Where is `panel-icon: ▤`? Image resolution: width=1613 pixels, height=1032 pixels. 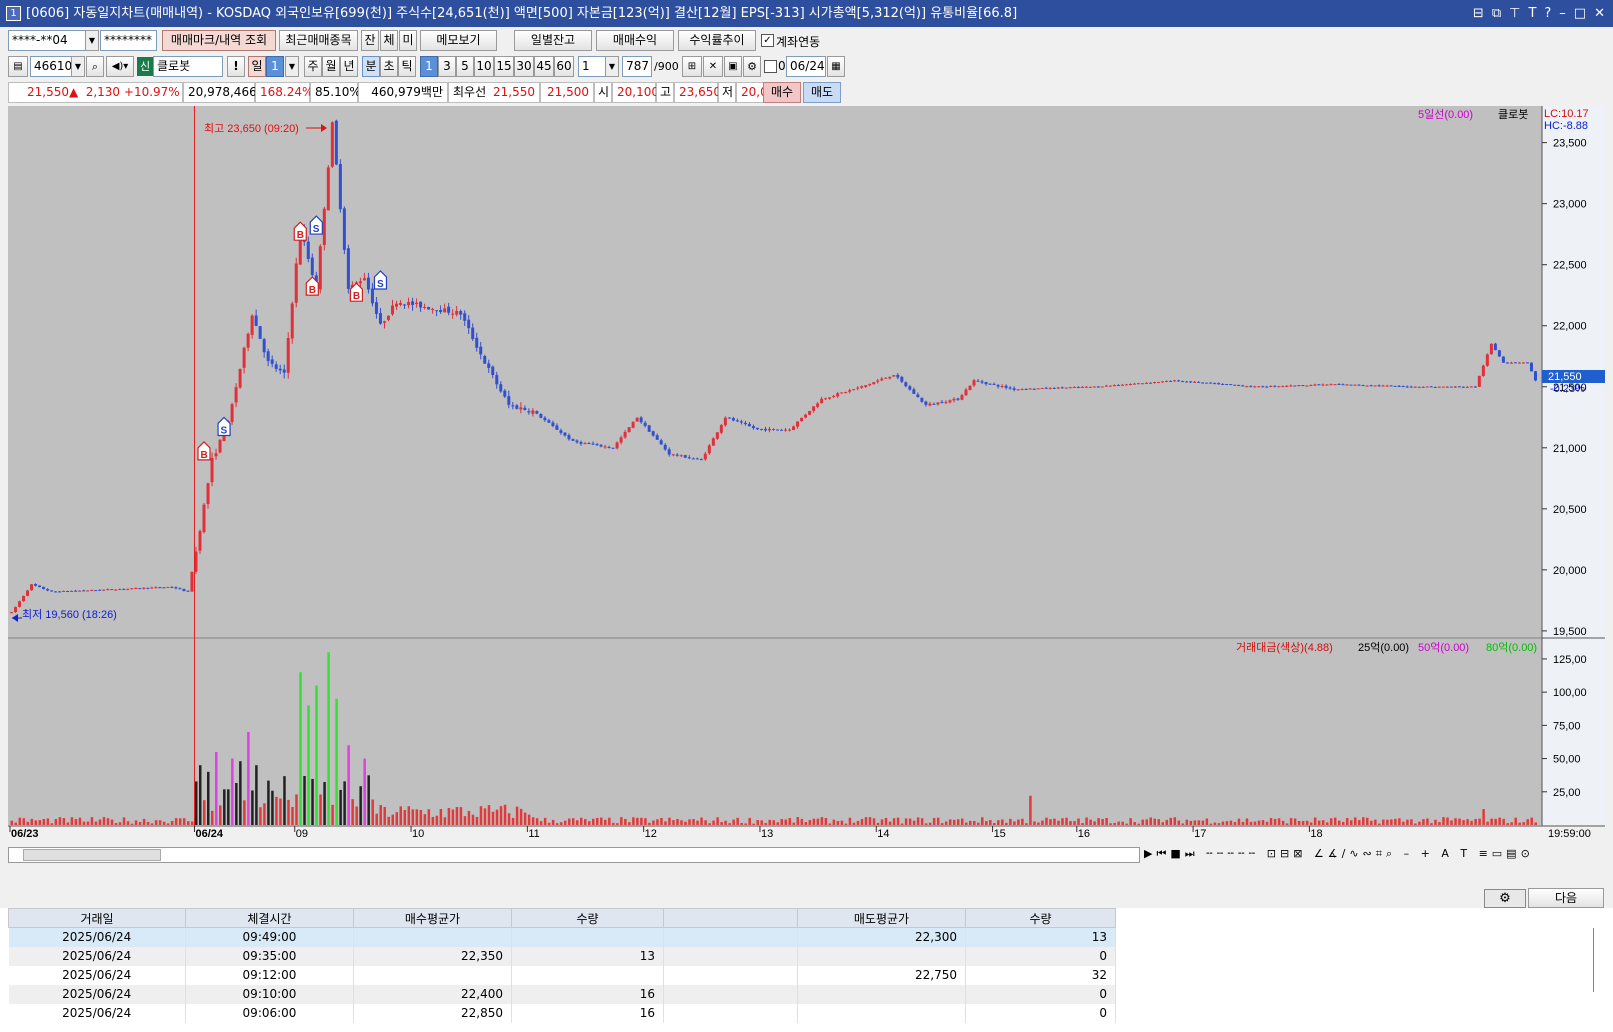 panel-icon: ▤ is located at coordinates (18, 66).